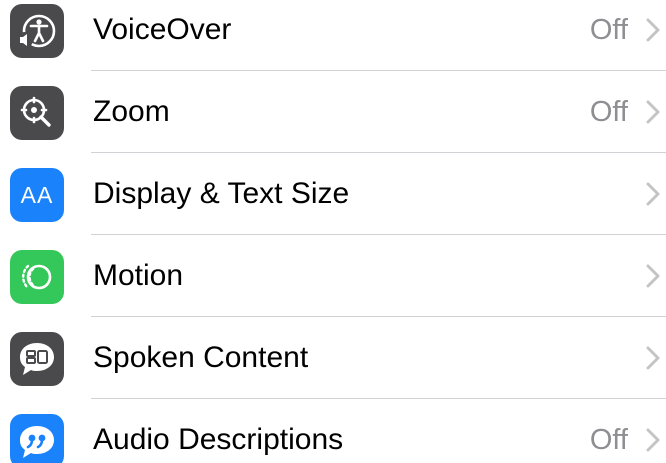 This screenshot has width=666, height=463. I want to click on audio-descriptions-icon, so click(37, 438).